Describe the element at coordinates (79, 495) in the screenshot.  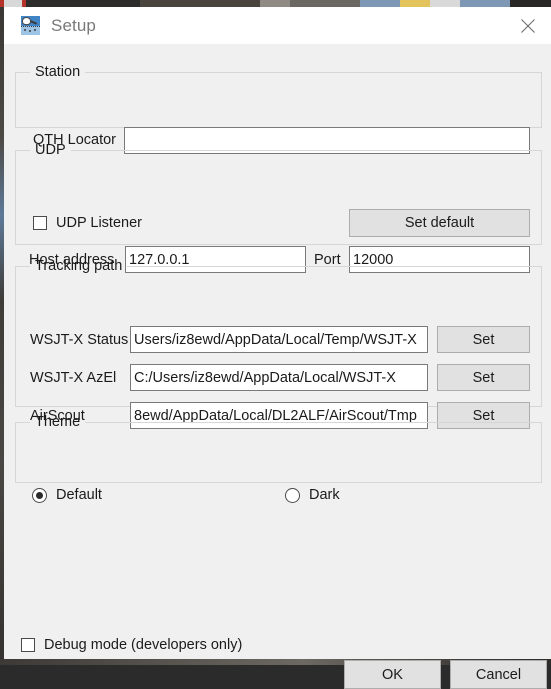
I see `theme-default-label: Default` at that location.